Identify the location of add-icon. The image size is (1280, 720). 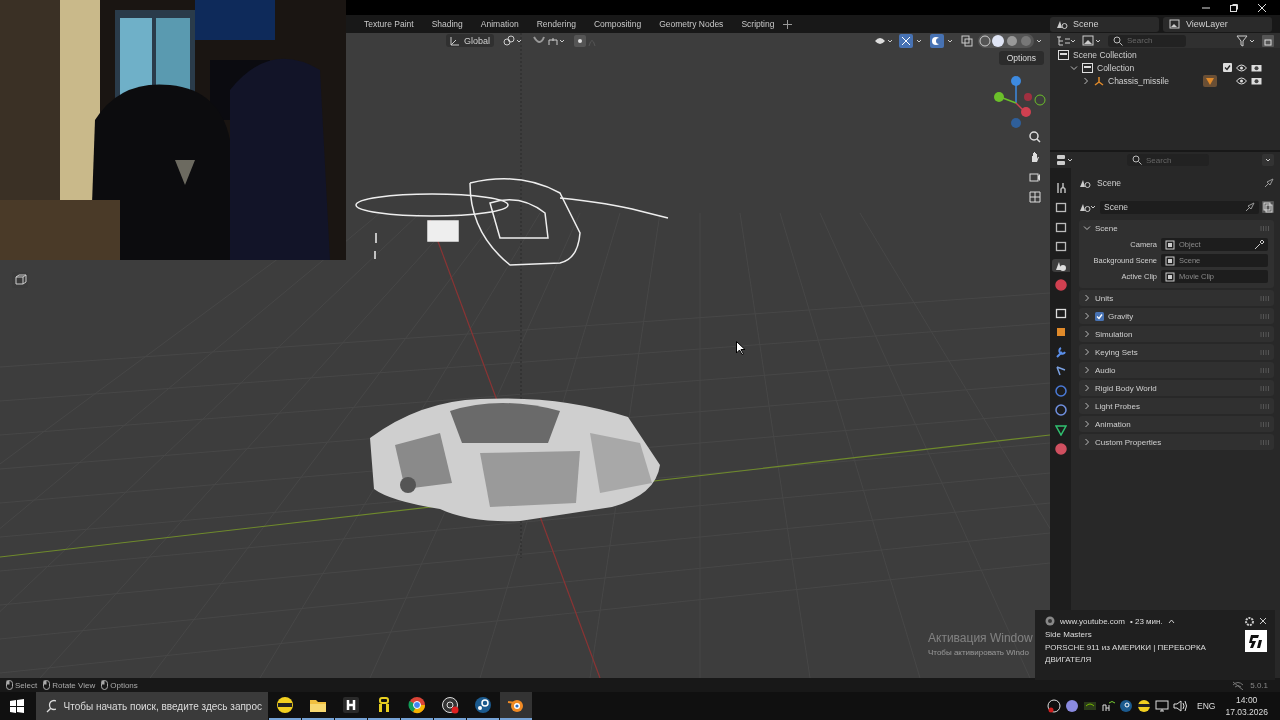
(788, 24).